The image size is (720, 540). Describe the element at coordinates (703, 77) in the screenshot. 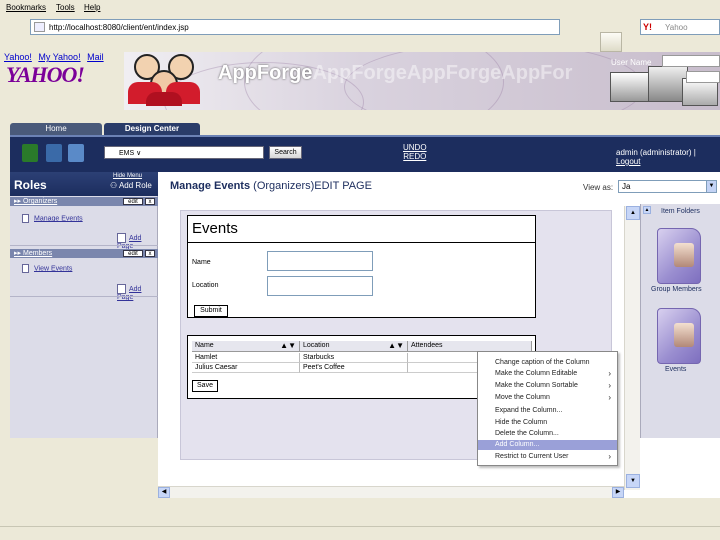

I see `password-field` at that location.